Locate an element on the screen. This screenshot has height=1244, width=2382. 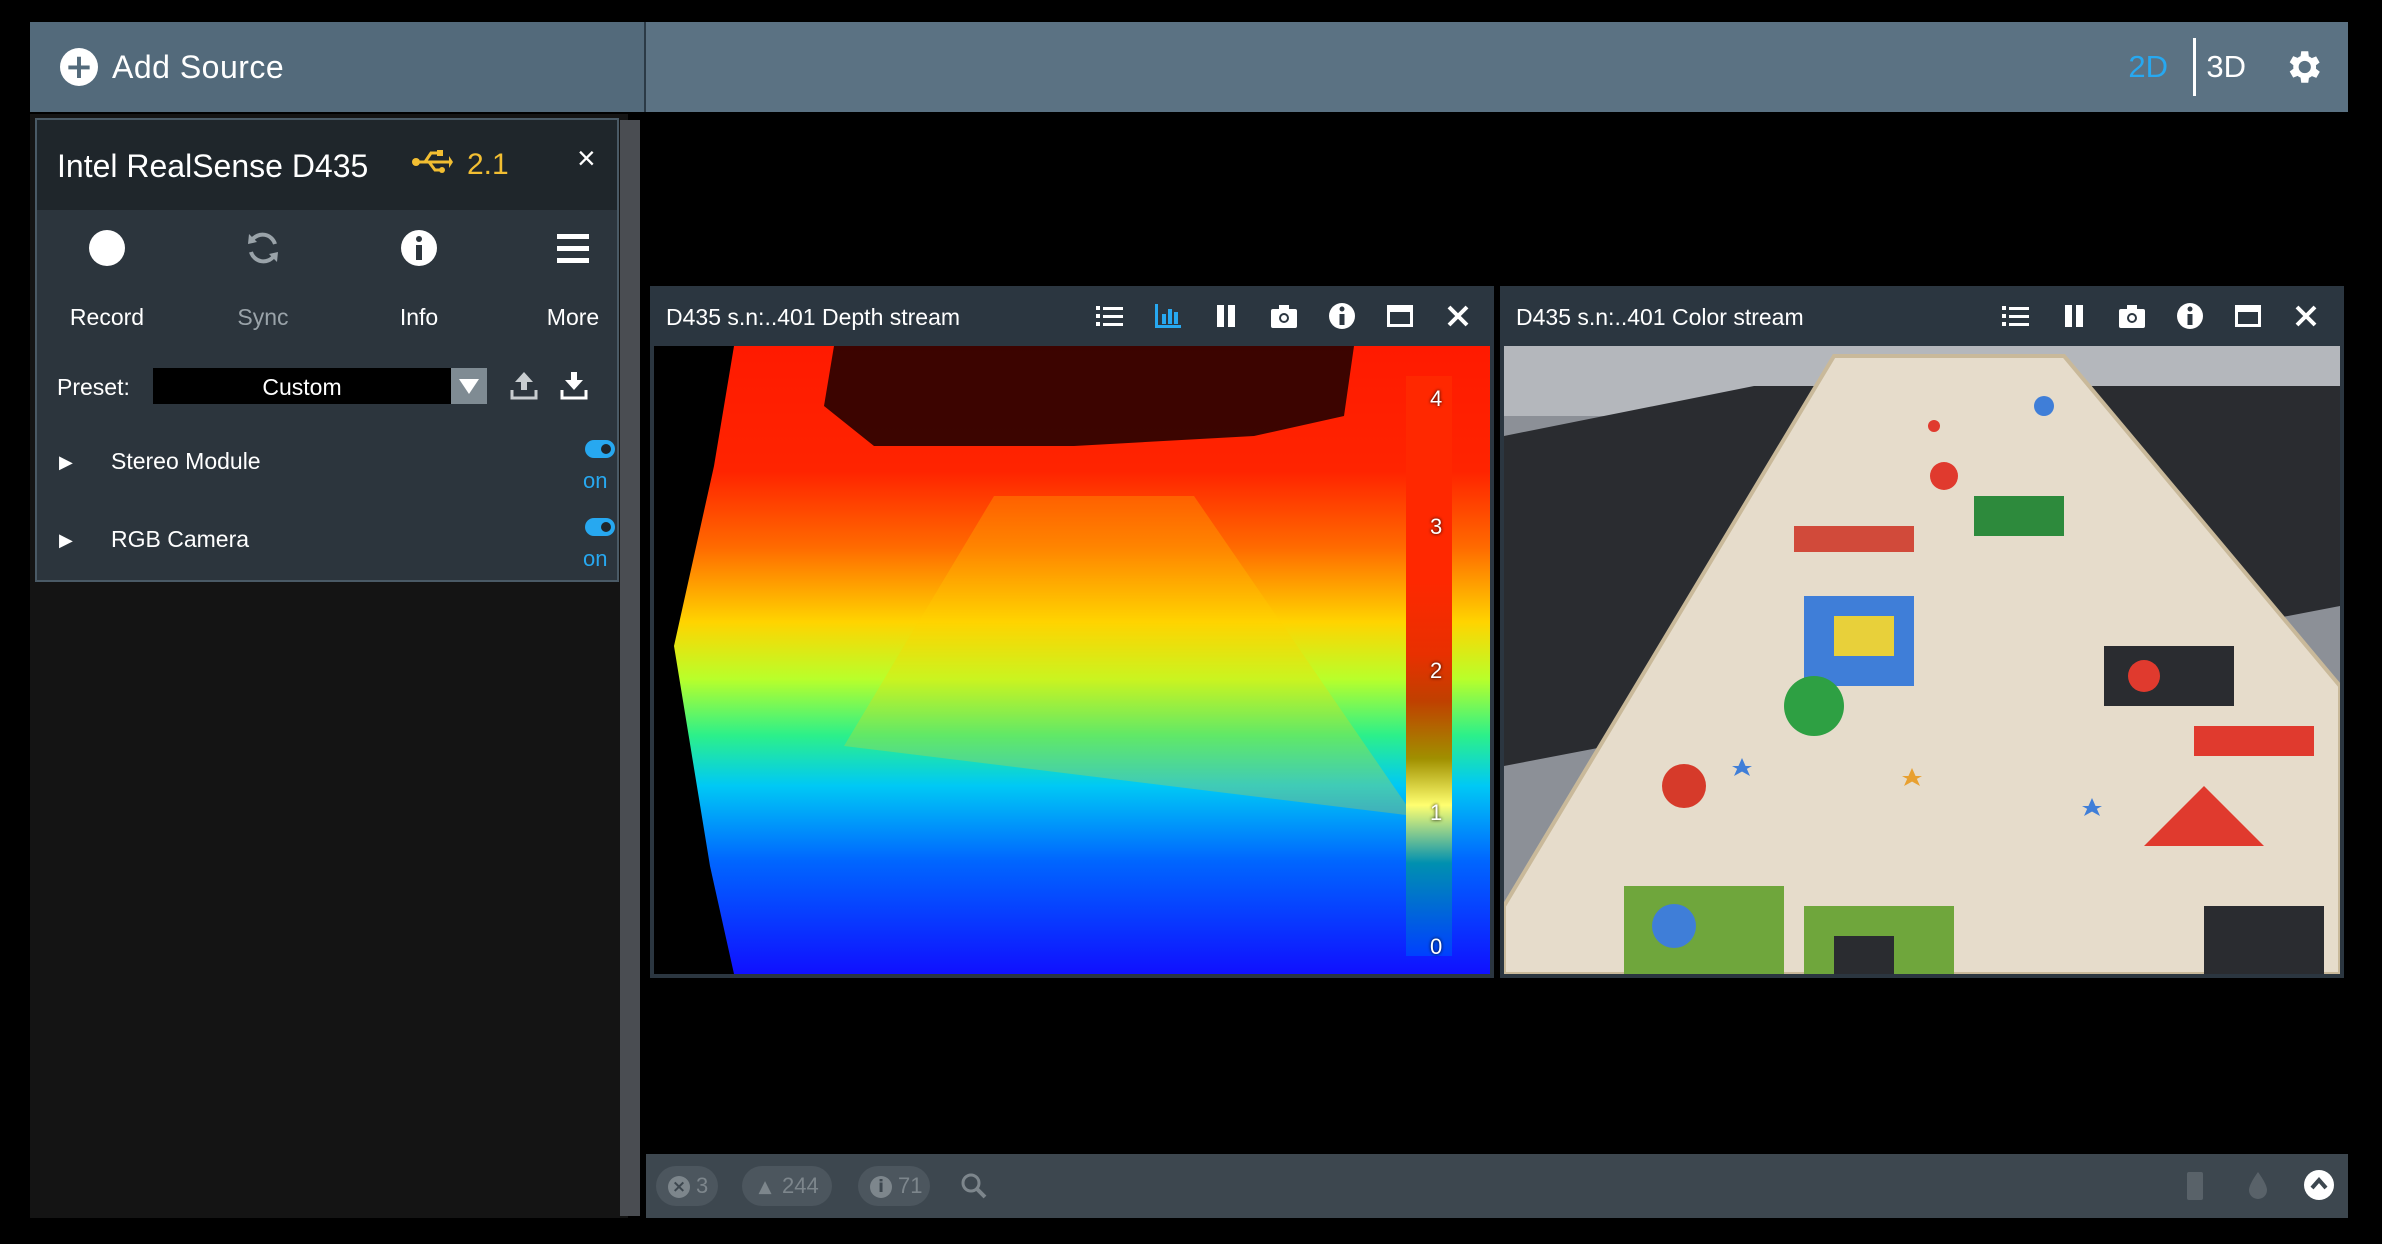
usb-icon is located at coordinates (432, 161).